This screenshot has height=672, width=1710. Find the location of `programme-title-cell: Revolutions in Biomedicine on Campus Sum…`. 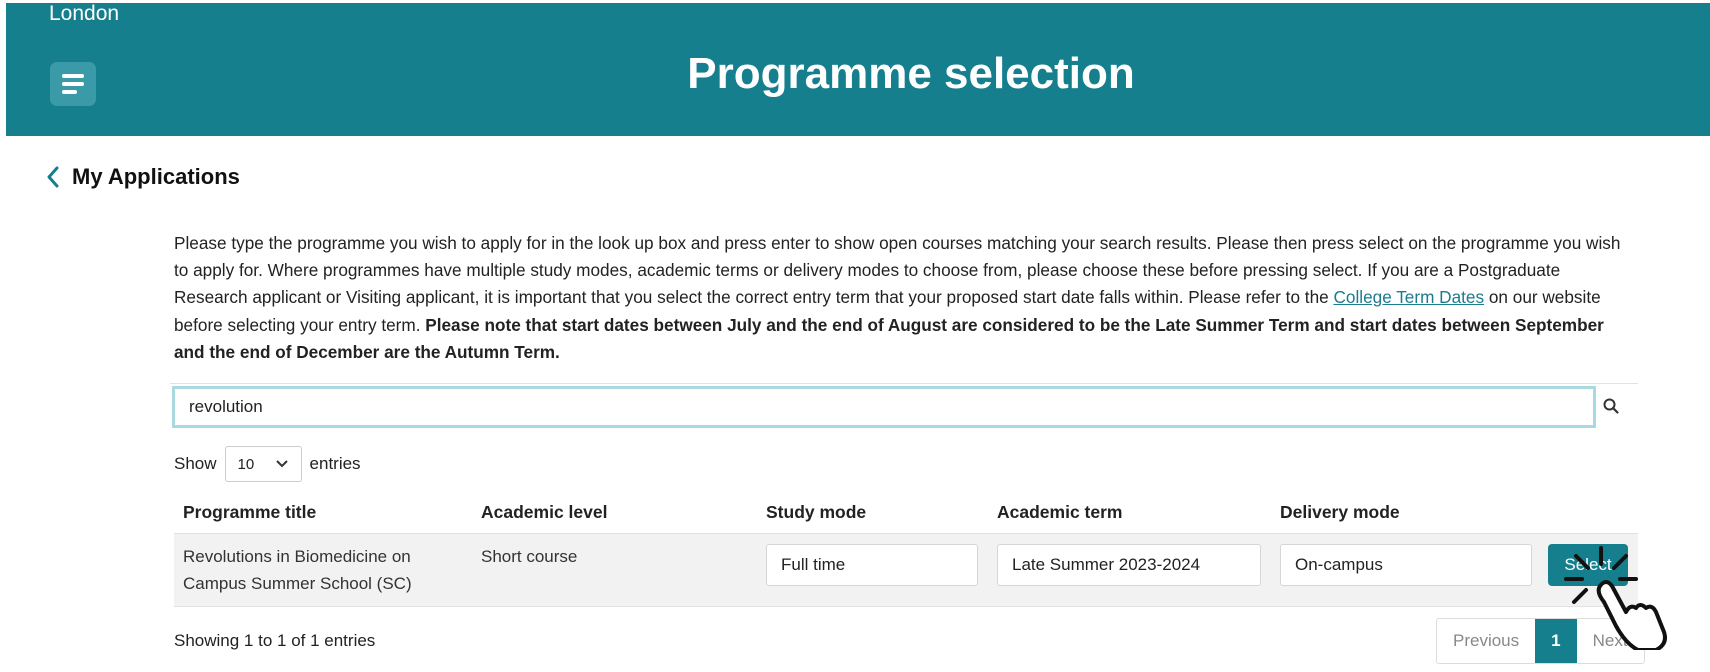

programme-title-cell: Revolutions in Biomedicine on Campus Sum… is located at coordinates (297, 570).